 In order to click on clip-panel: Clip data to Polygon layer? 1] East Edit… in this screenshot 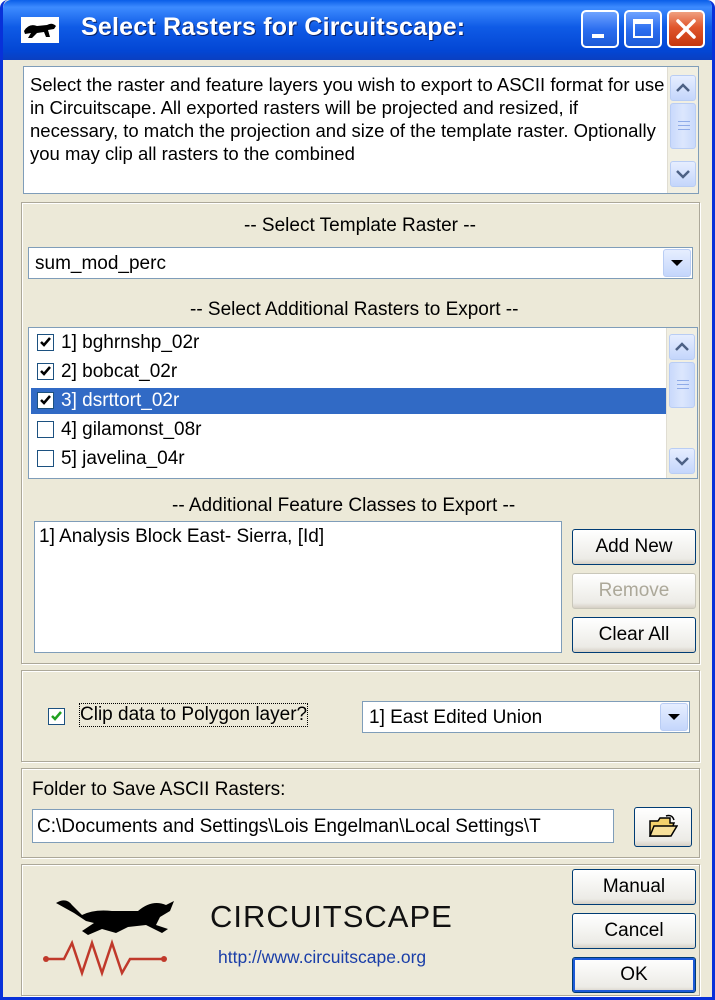, I will do `click(360, 716)`.